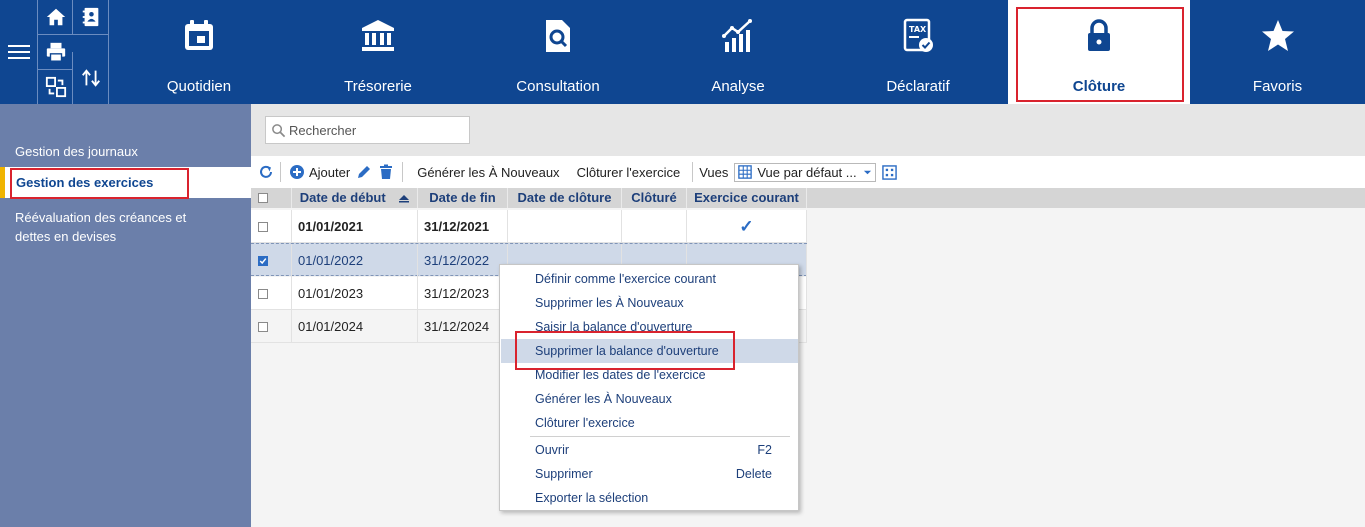 The image size is (1365, 527). Describe the element at coordinates (199, 36) in the screenshot. I see `calendar-icon` at that location.